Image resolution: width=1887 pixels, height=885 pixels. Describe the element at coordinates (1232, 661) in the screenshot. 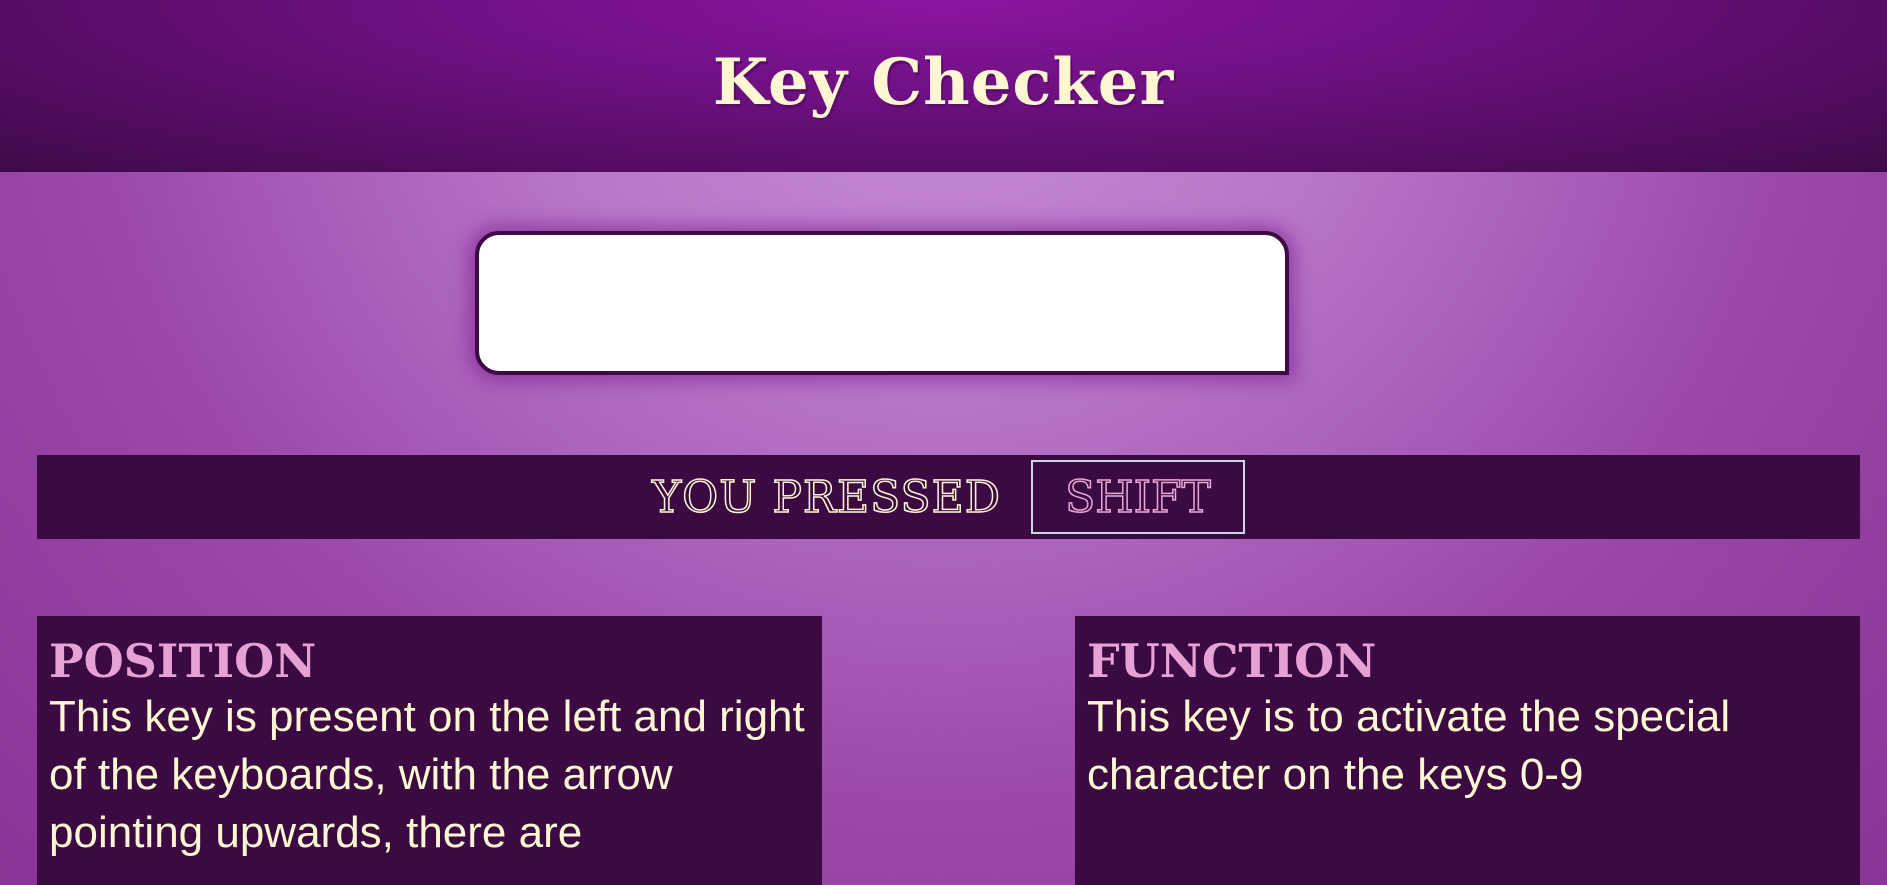

I see `function-heading: FUNCTION` at that location.